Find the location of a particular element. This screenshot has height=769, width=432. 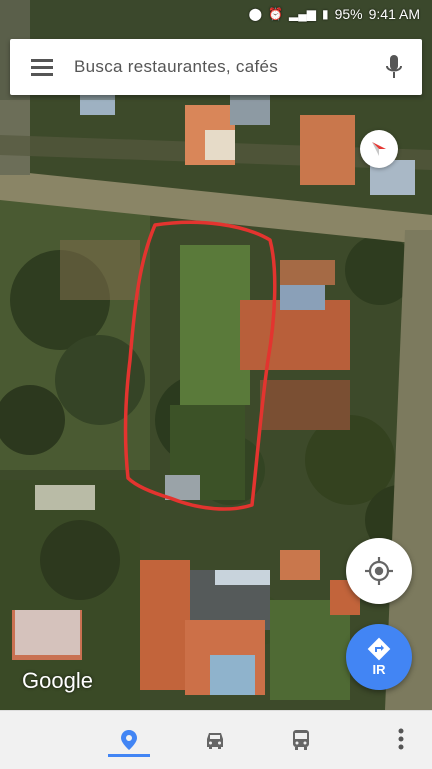

compass-icon is located at coordinates (379, 149).